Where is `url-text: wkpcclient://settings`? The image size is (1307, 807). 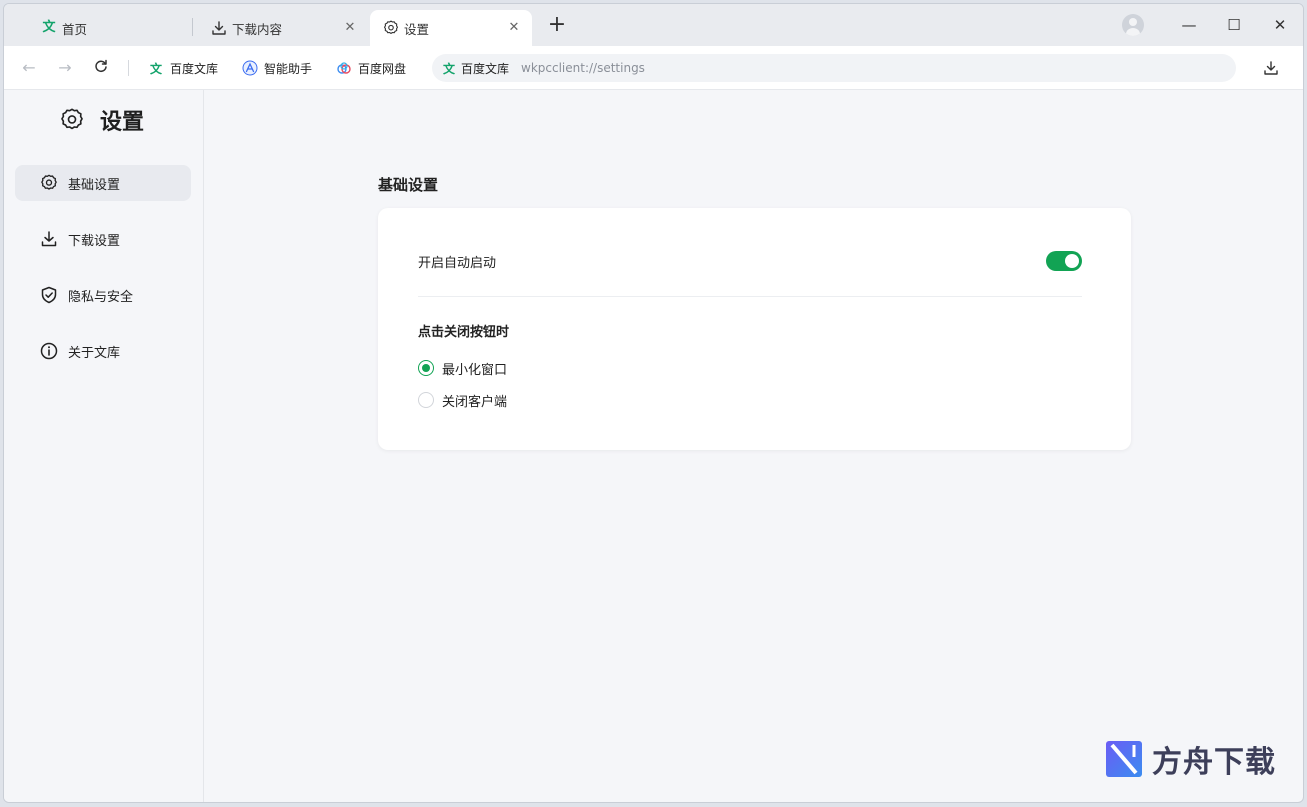 url-text: wkpcclient://settings is located at coordinates (583, 68).